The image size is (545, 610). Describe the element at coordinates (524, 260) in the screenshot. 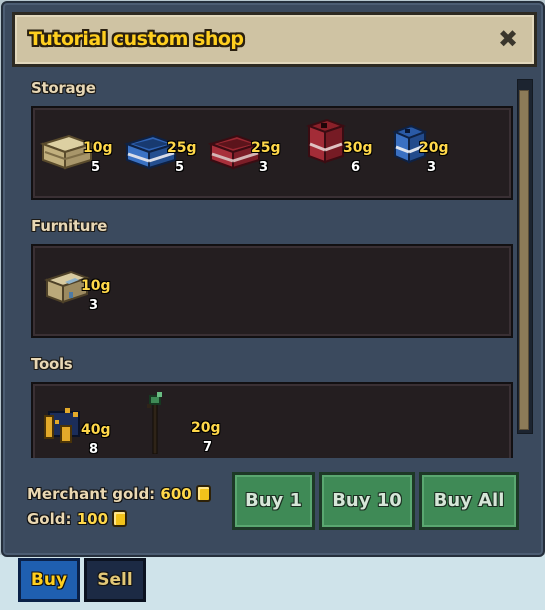

I see `scrollbar-thumb` at that location.